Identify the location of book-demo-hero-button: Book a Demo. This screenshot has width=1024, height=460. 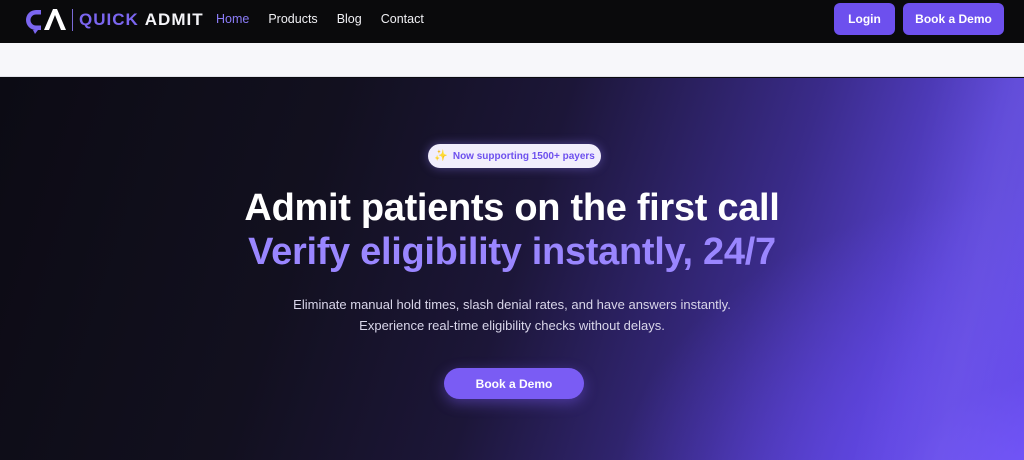
(514, 383).